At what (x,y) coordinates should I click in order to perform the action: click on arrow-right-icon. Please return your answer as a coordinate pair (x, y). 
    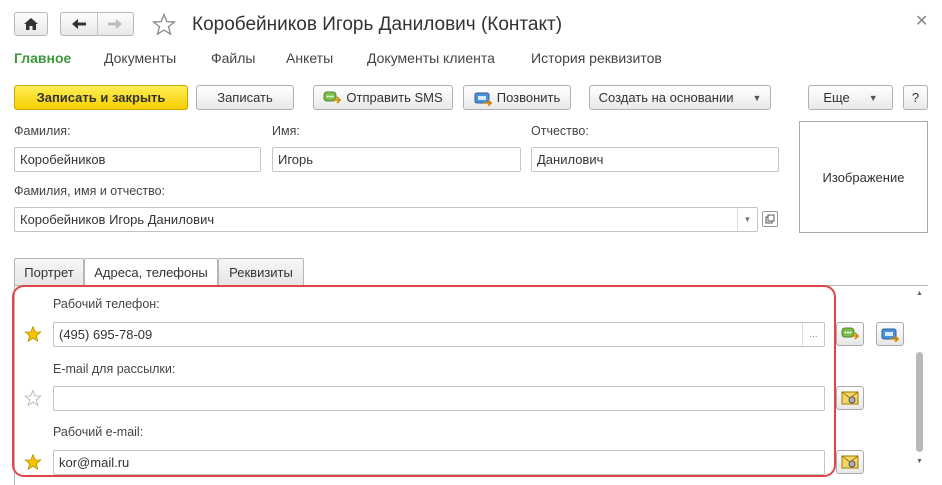
    Looking at the image, I should click on (115, 24).